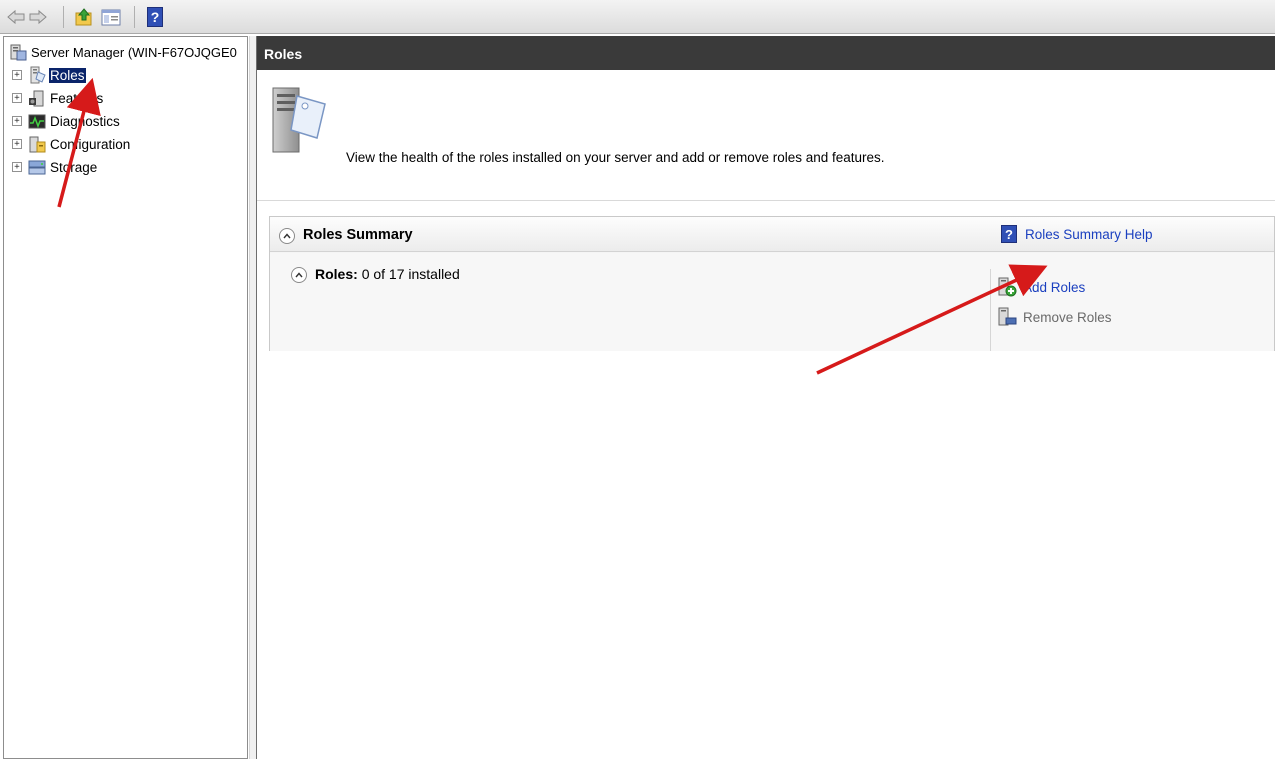 This screenshot has height=759, width=1275. Describe the element at coordinates (637, 17) in the screenshot. I see `toolbar: ?` at that location.